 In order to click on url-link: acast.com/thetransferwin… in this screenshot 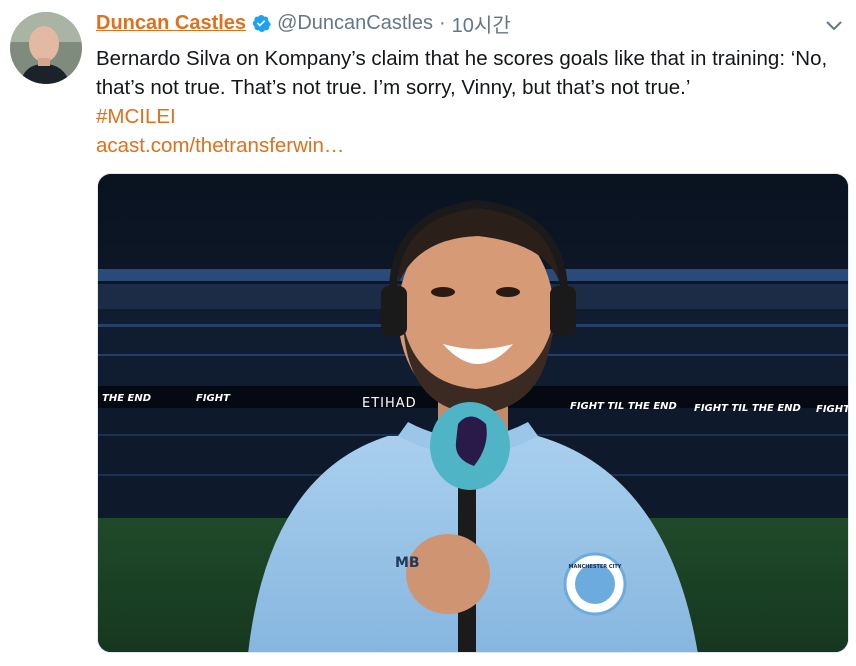, I will do `click(473, 145)`.